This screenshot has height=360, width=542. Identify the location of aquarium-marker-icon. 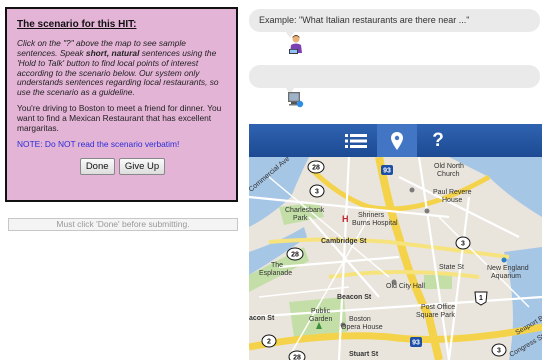
(504, 260).